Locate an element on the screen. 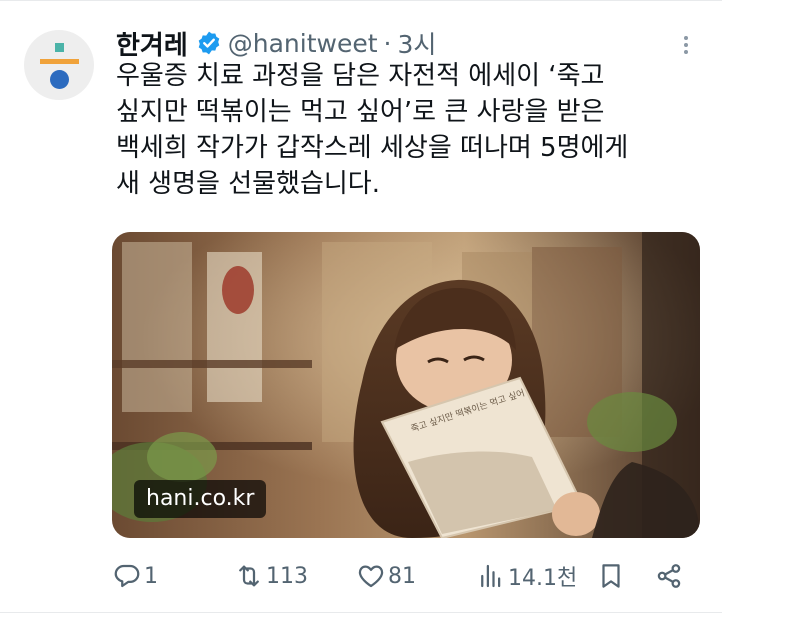  action-bar: 1 113 81 14.1천 is located at coordinates (412, 576).